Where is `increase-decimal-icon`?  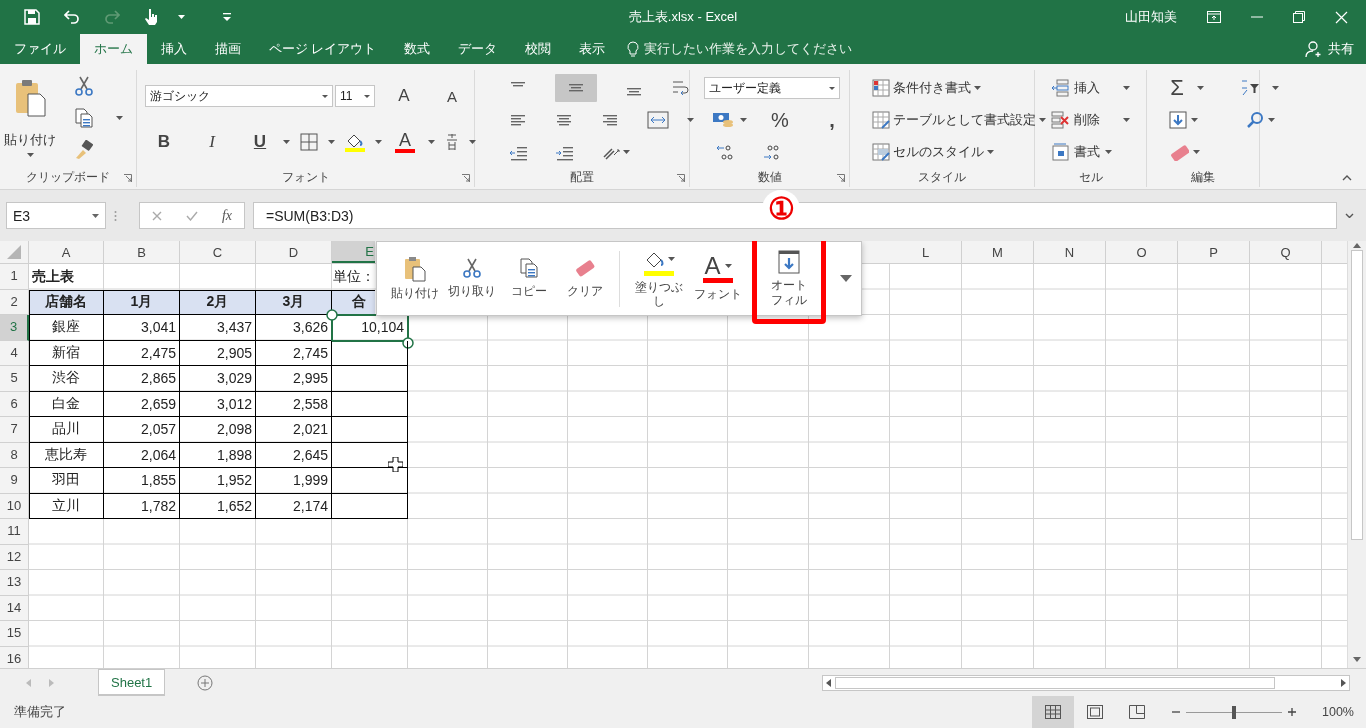
increase-decimal-icon is located at coordinates (726, 152).